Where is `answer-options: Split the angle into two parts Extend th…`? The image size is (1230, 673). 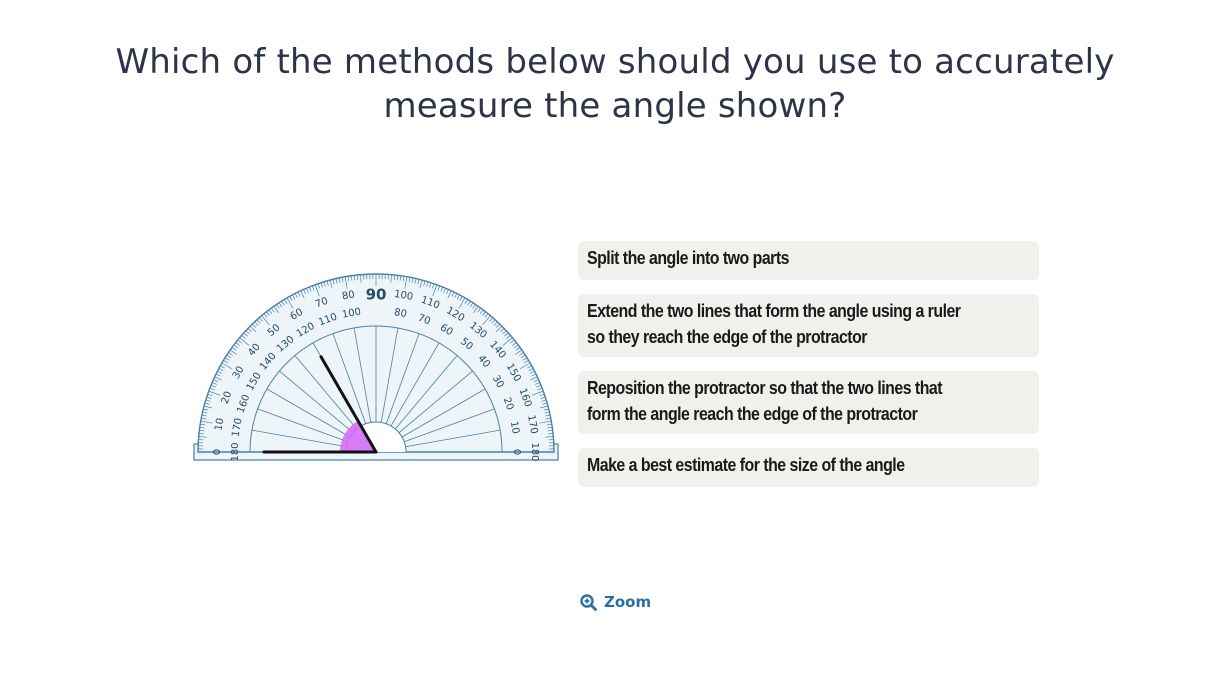 answer-options: Split the angle into two parts Extend th… is located at coordinates (808, 371).